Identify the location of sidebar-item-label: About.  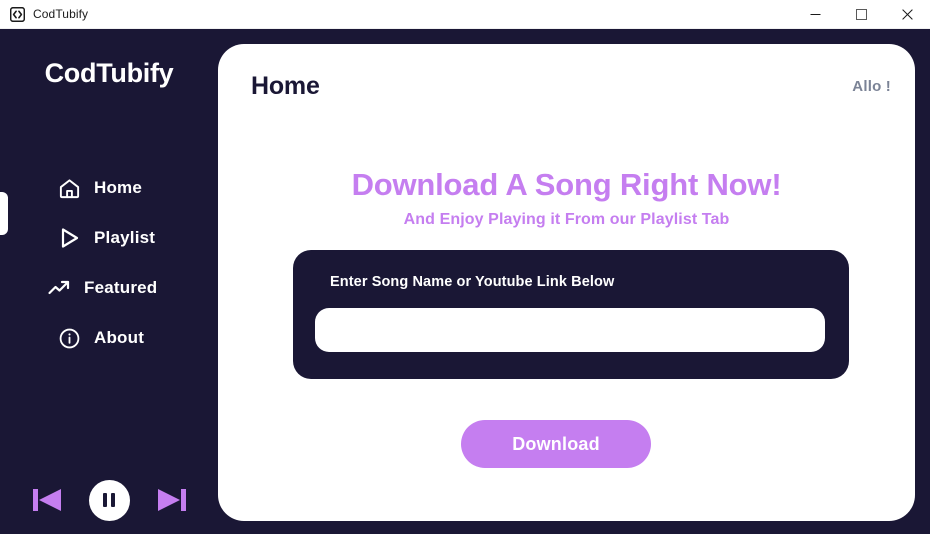
(119, 337).